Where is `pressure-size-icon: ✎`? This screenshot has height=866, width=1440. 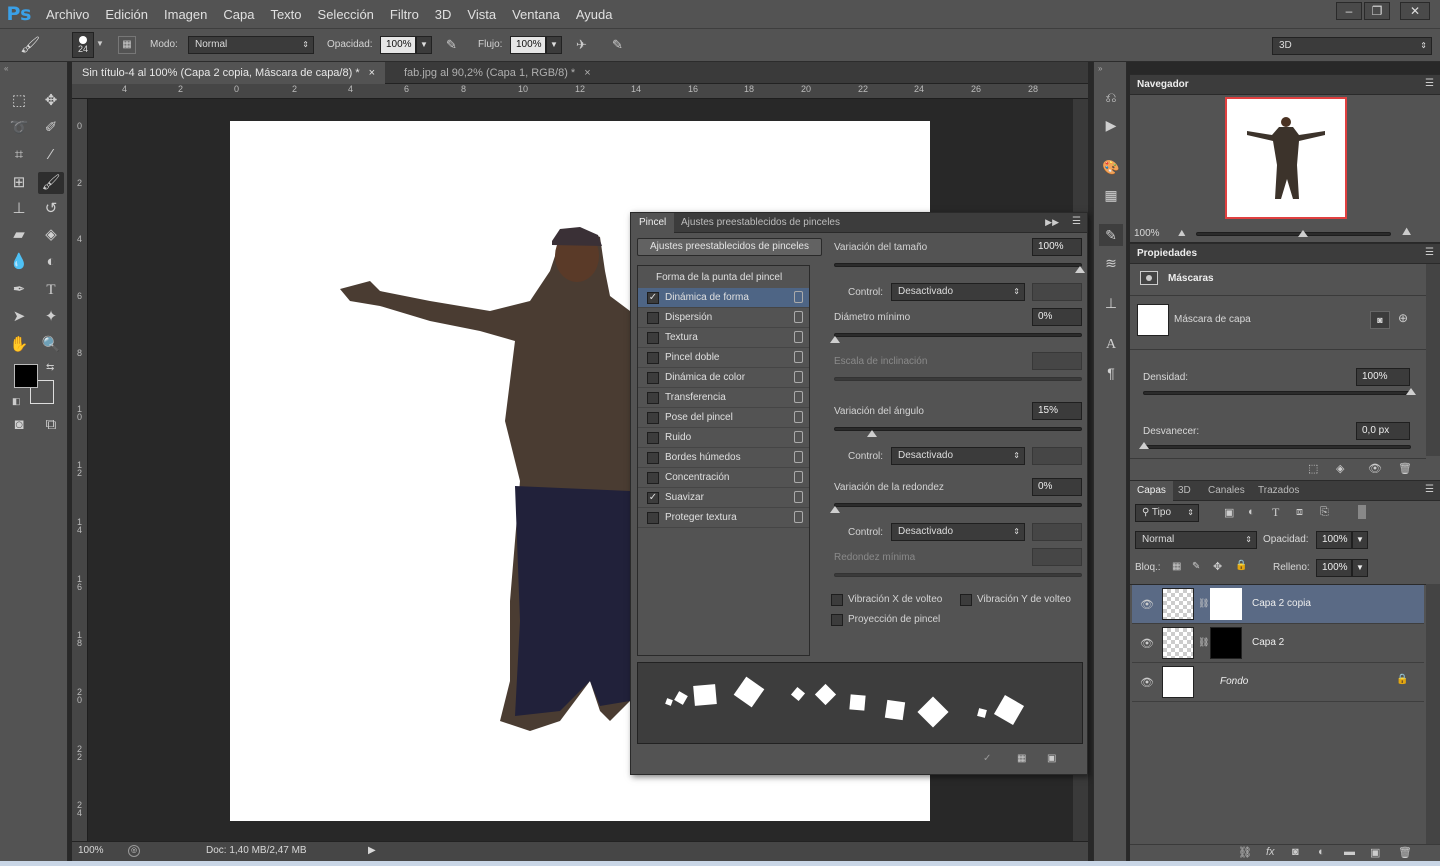
pressure-size-icon: ✎ is located at coordinates (617, 45).